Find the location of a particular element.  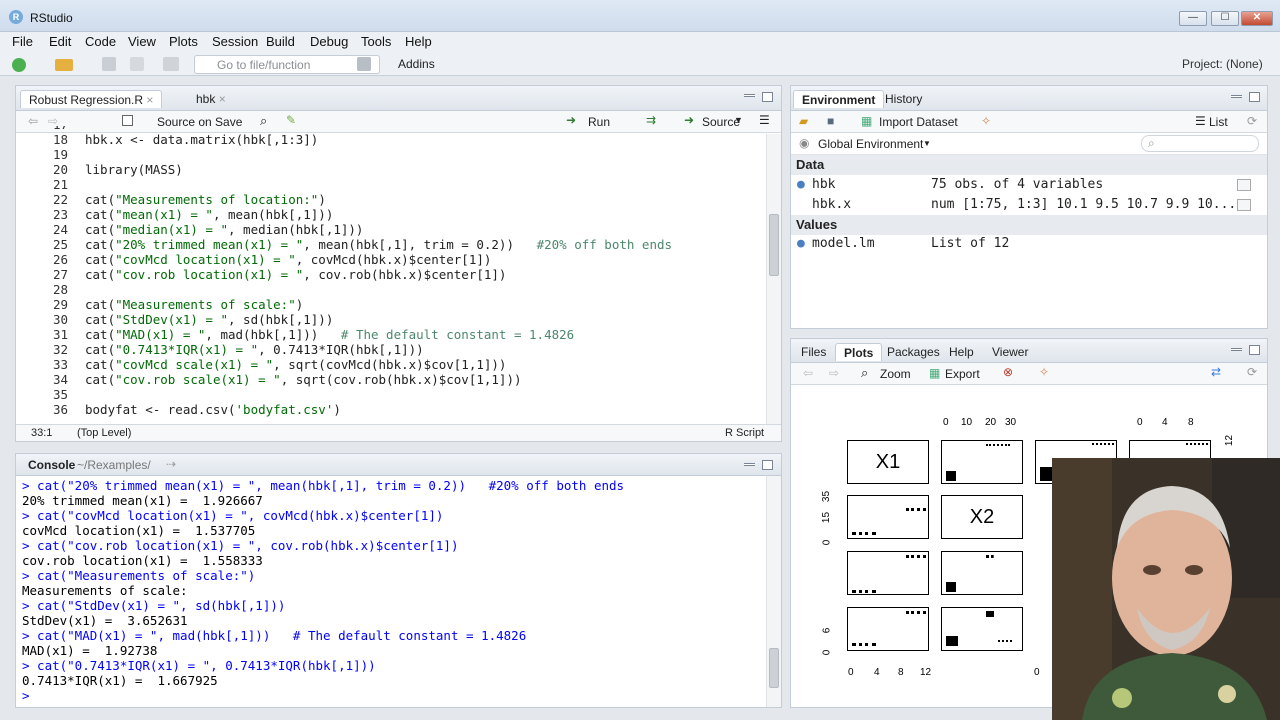

goto-file-input: Go to file/function is located at coordinates (287, 64).